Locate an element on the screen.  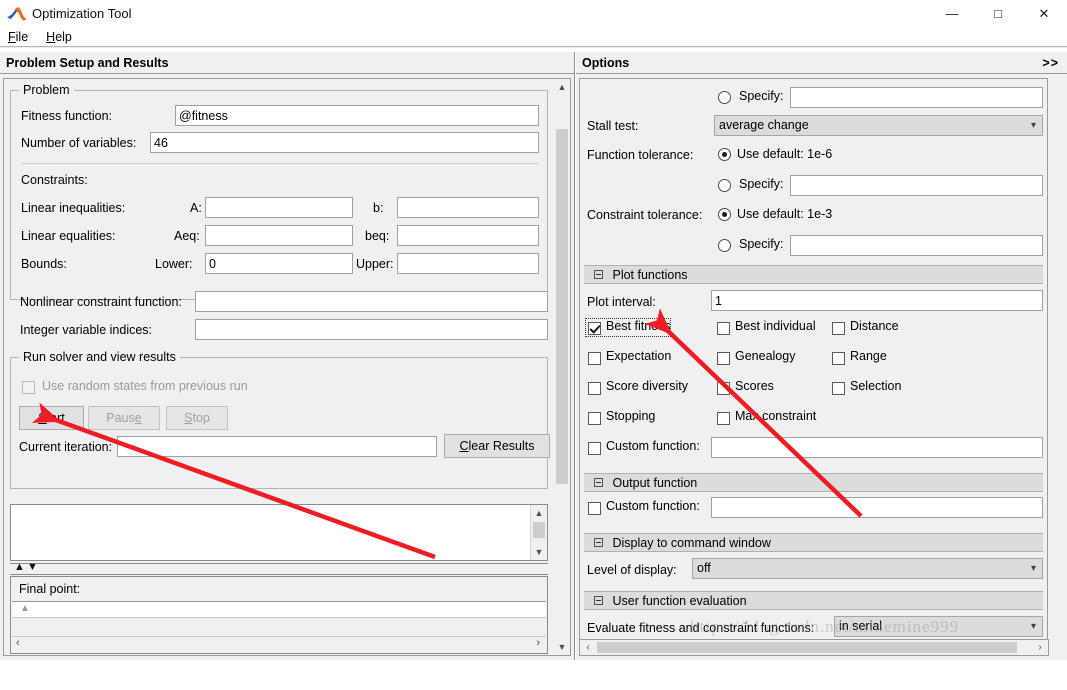
plot-custom-function-input is located at coordinates (877, 447).